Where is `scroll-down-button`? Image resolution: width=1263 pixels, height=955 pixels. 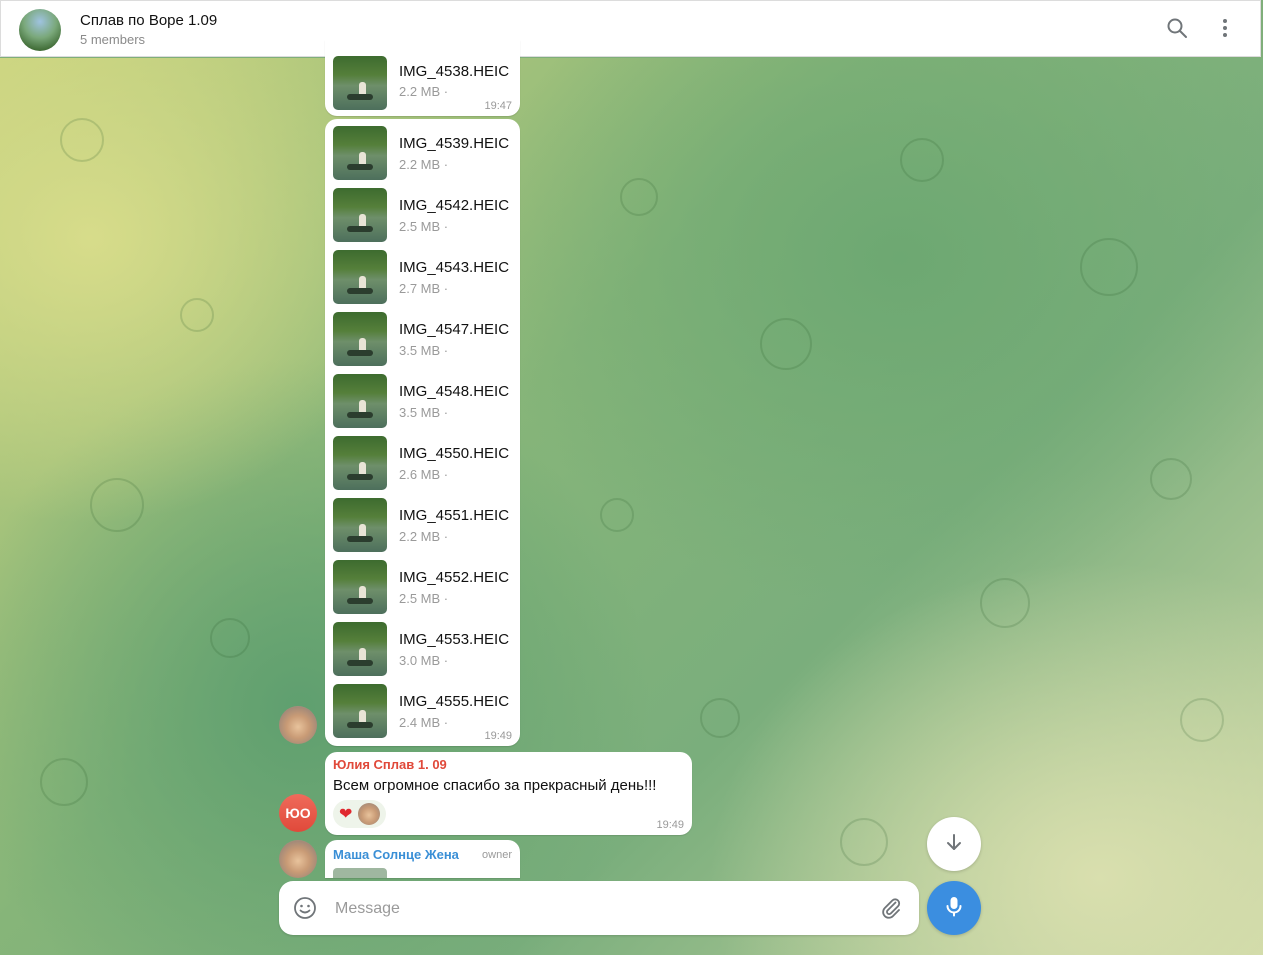 scroll-down-button is located at coordinates (954, 844).